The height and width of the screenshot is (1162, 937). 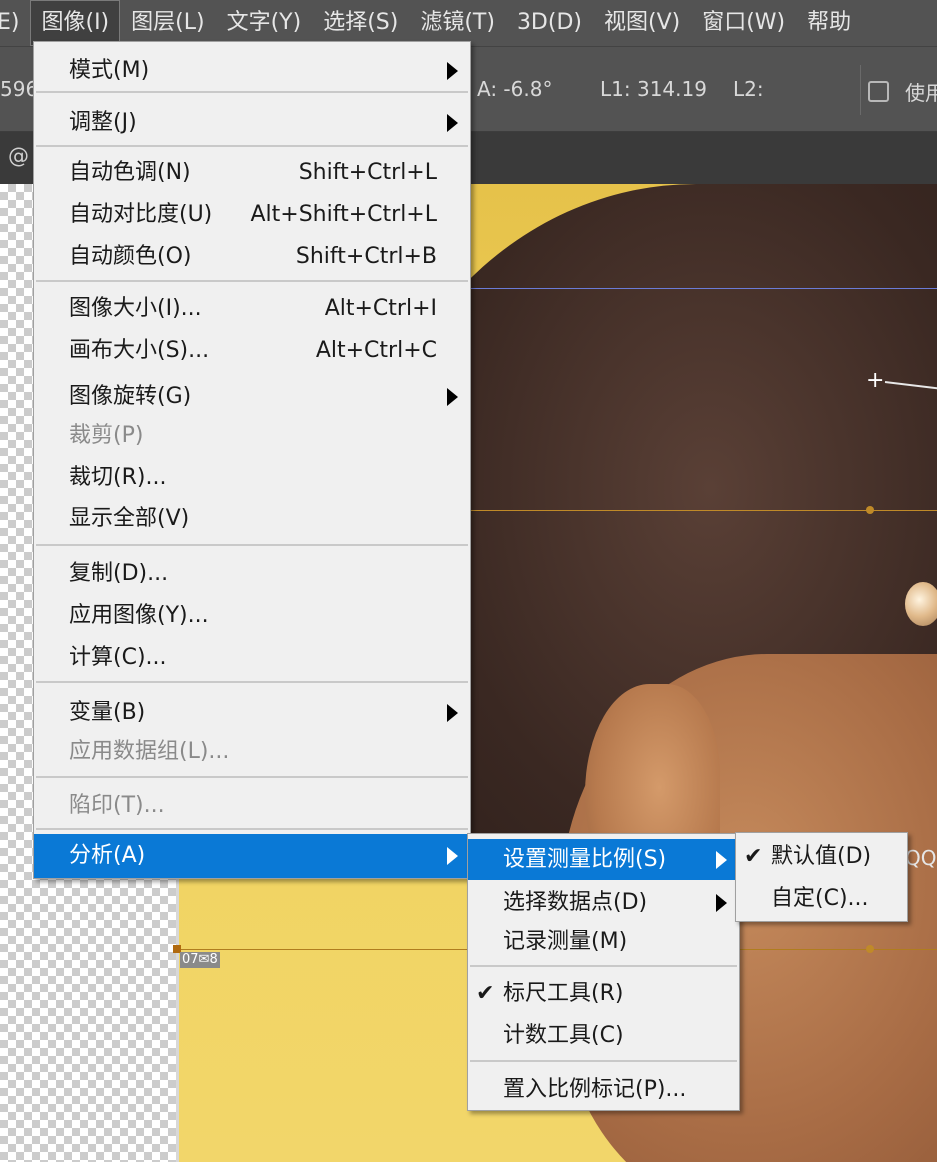 I want to click on menu-3d: 3D(D), so click(x=549, y=23).